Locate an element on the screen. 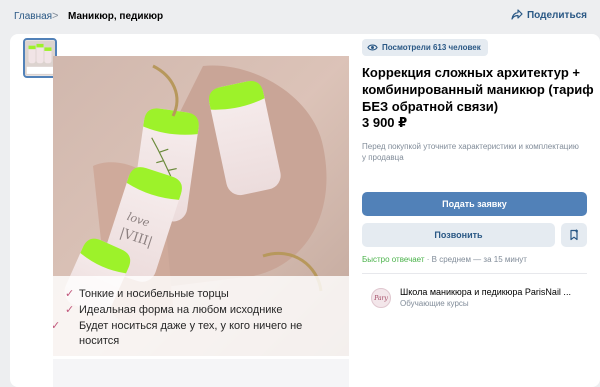 The height and width of the screenshot is (387, 600). seller-avatar: Pary is located at coordinates (381, 298).